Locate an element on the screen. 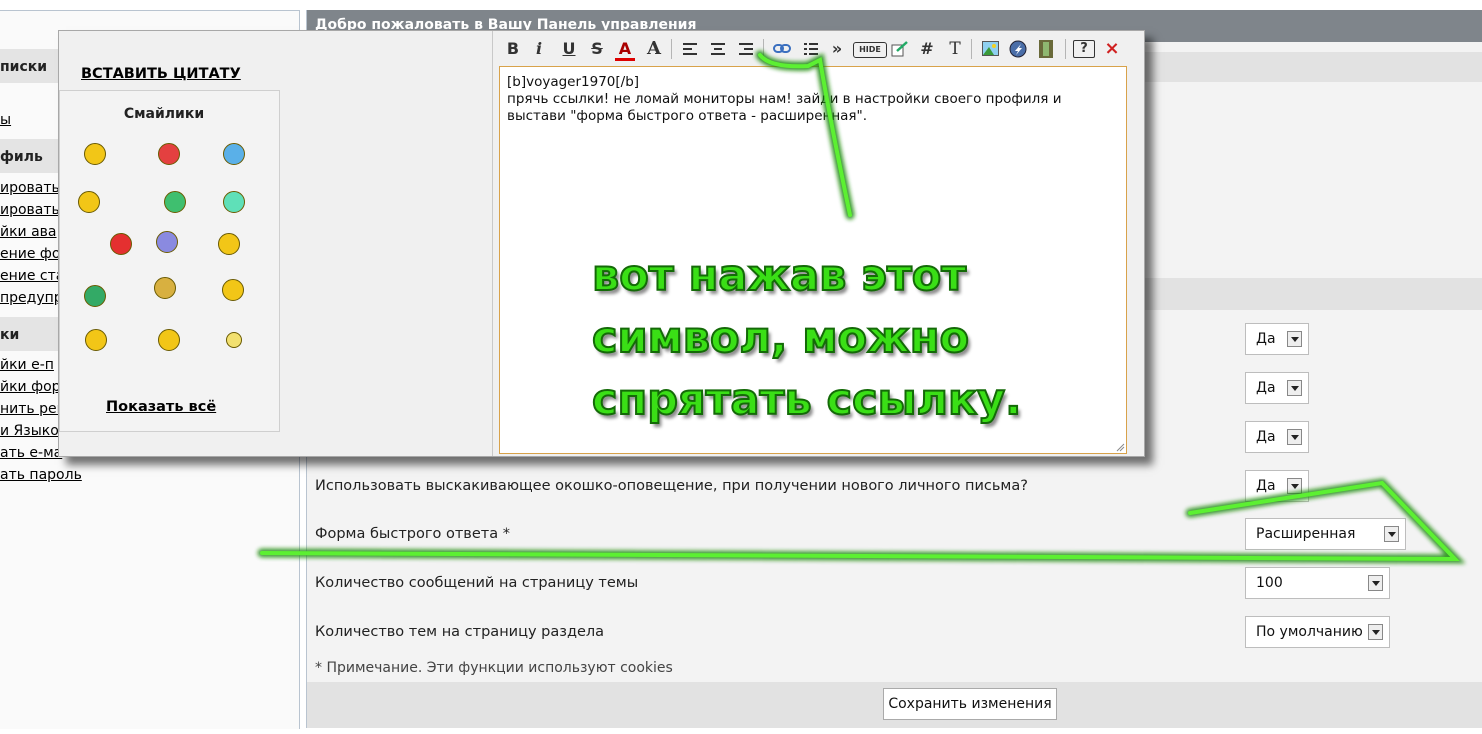 The width and height of the screenshot is (1482, 734). annotation-stroke-top is located at coordinates (805, 135).